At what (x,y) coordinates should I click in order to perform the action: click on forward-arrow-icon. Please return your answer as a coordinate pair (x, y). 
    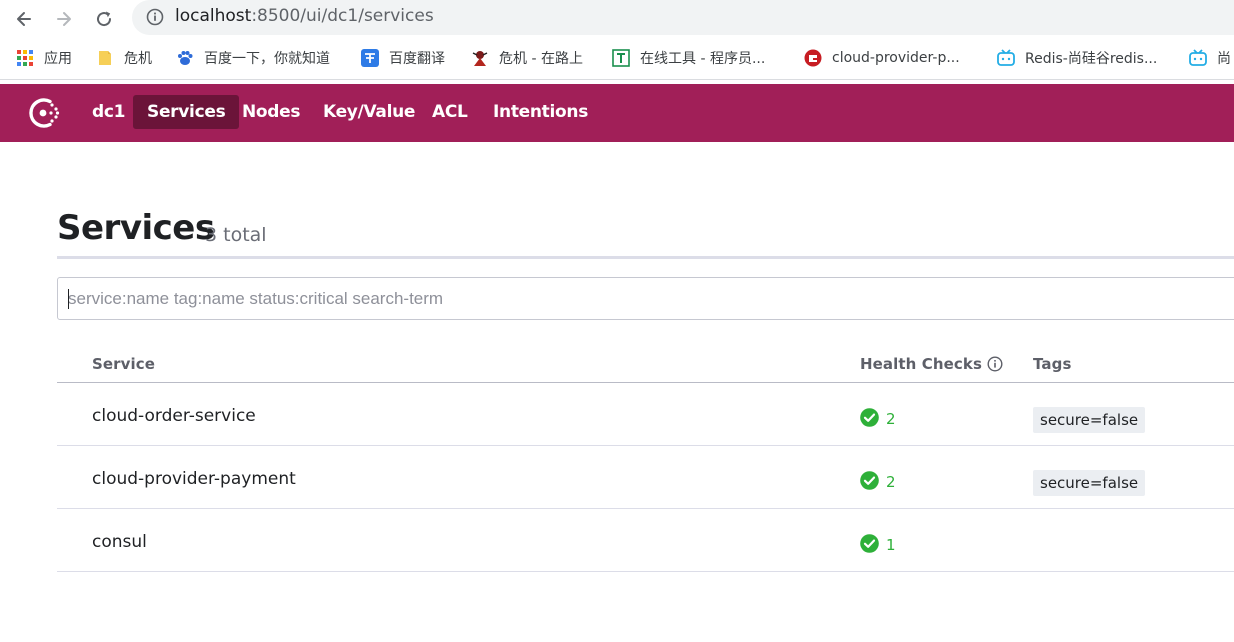
    Looking at the image, I should click on (64, 19).